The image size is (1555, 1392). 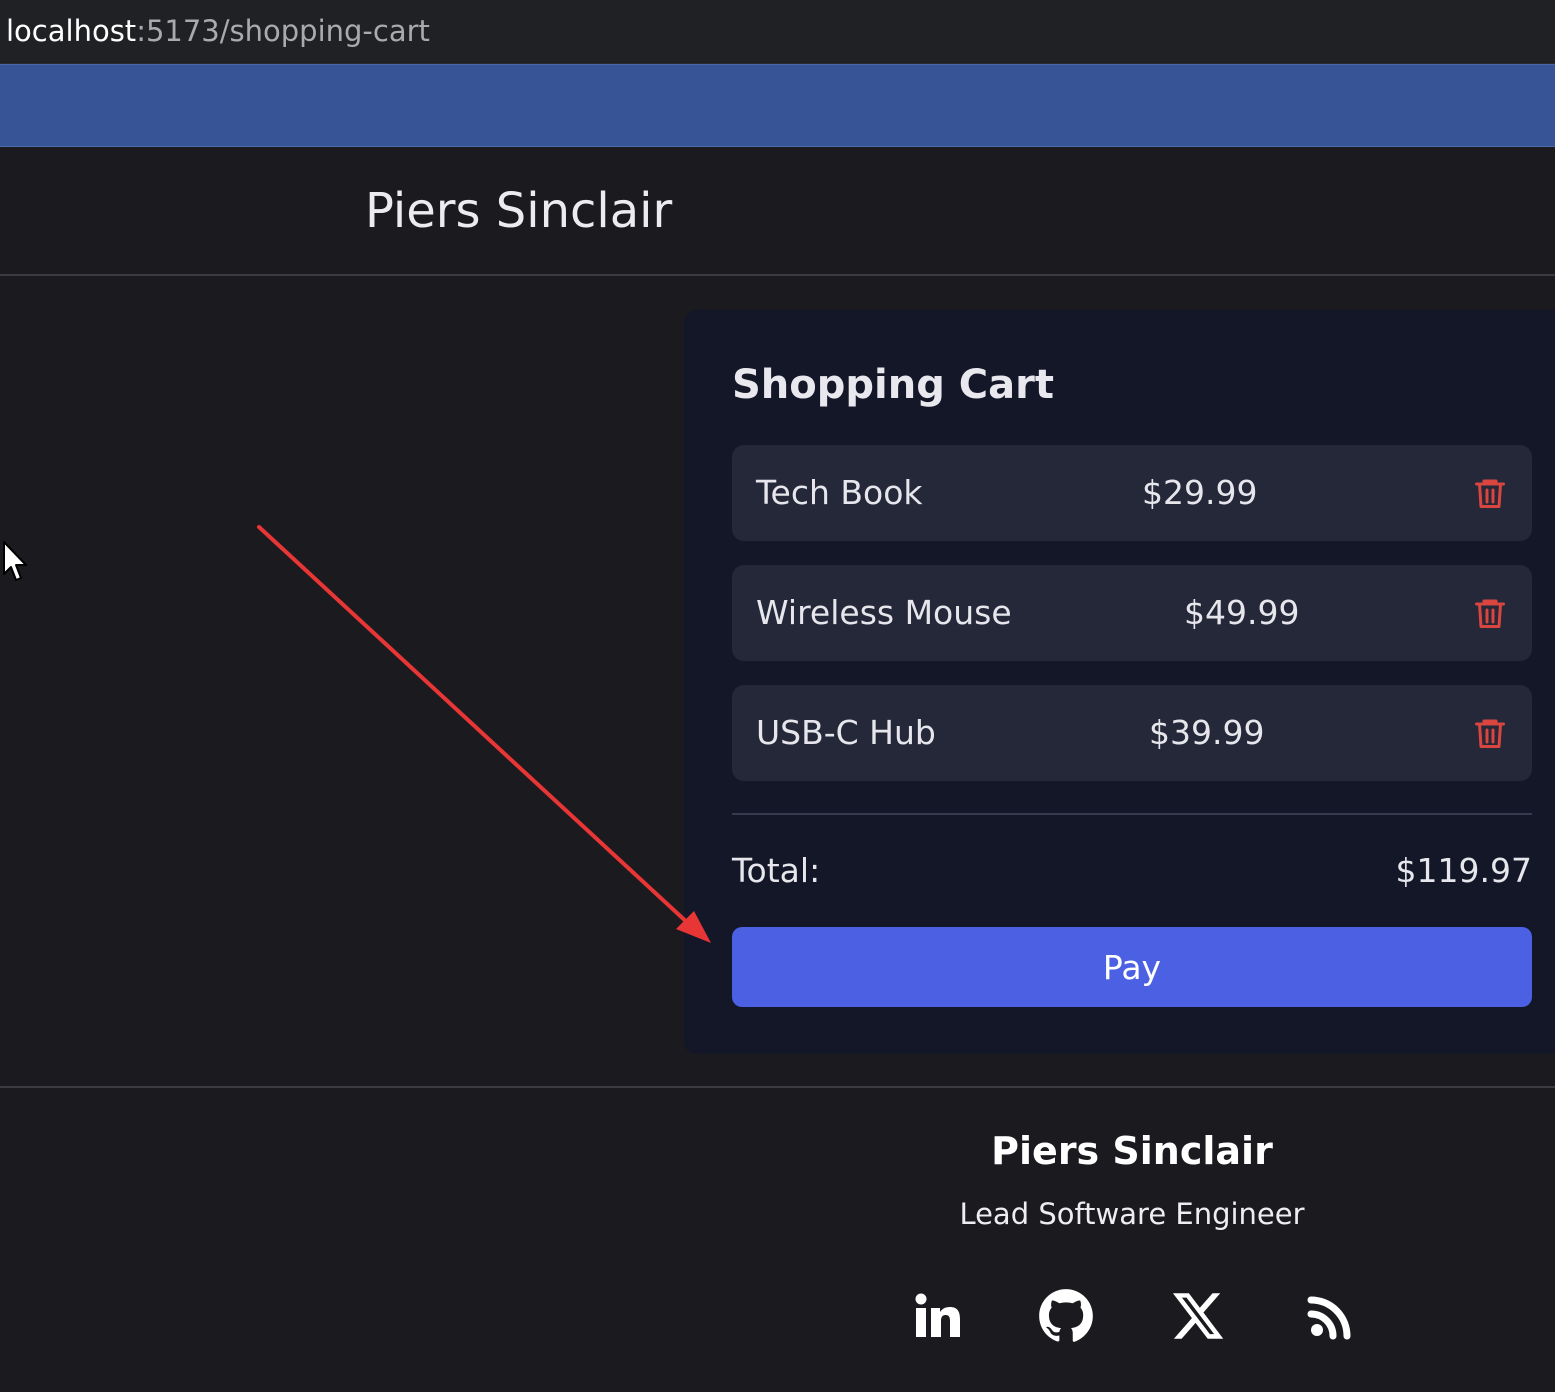 What do you see at coordinates (1132, 493) in the screenshot?
I see `cart-item: Tech Book $29.99` at bounding box center [1132, 493].